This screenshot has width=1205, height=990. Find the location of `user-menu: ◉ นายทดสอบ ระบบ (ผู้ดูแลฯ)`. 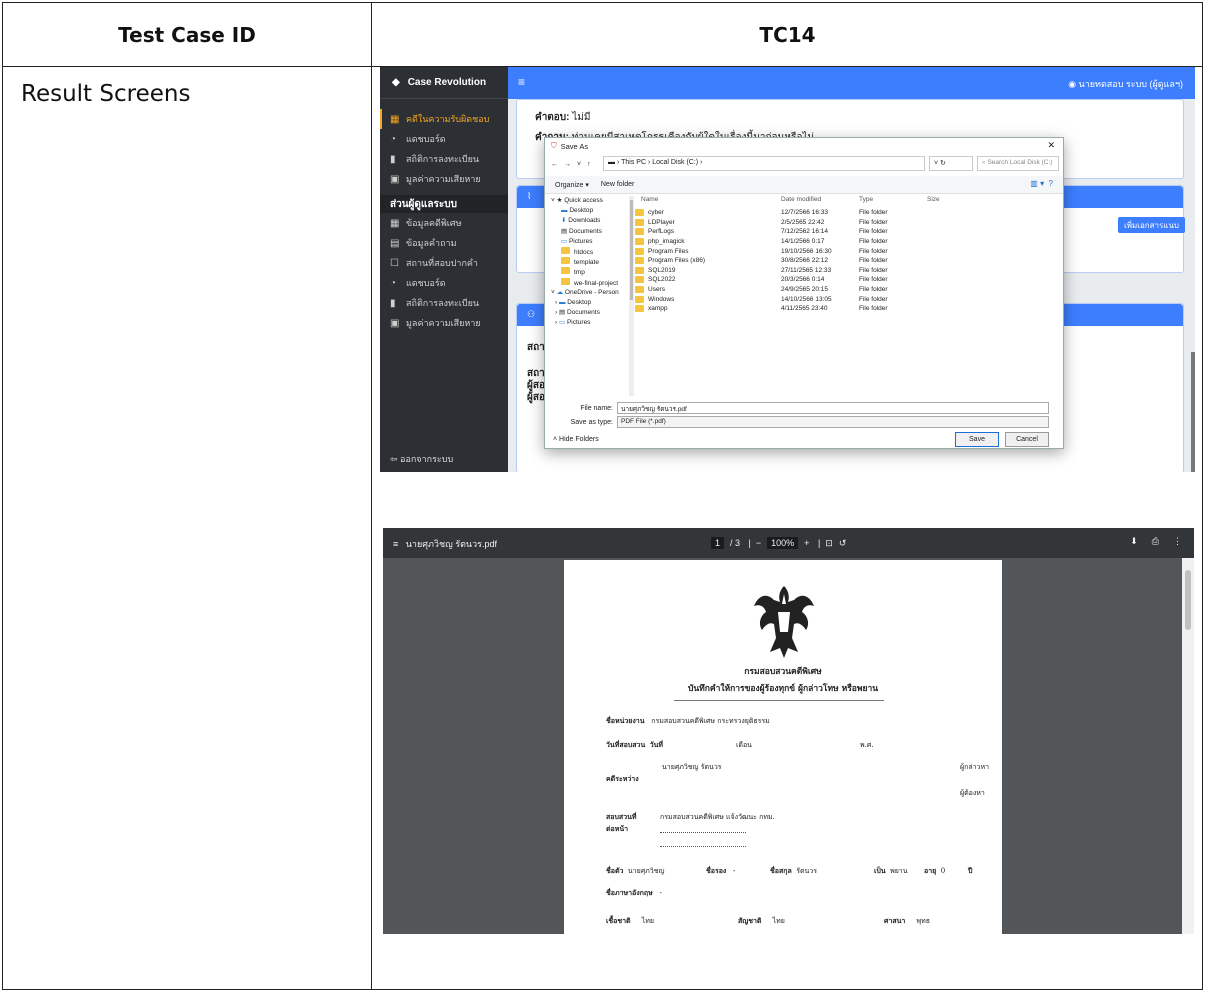

user-menu: ◉ นายทดสอบ ระบบ (ผู้ดูแลฯ) is located at coordinates (1125, 84).